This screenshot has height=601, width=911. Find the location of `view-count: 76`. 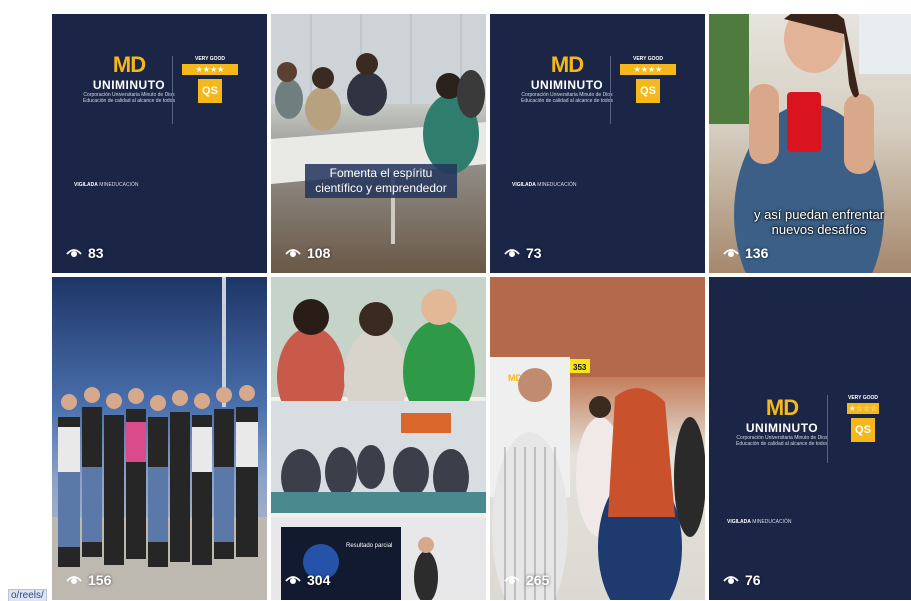

view-count: 76 is located at coordinates (742, 580).